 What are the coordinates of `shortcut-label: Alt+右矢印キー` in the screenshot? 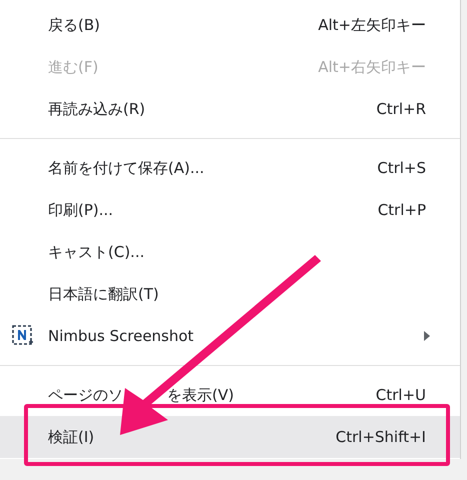 It's located at (372, 67).